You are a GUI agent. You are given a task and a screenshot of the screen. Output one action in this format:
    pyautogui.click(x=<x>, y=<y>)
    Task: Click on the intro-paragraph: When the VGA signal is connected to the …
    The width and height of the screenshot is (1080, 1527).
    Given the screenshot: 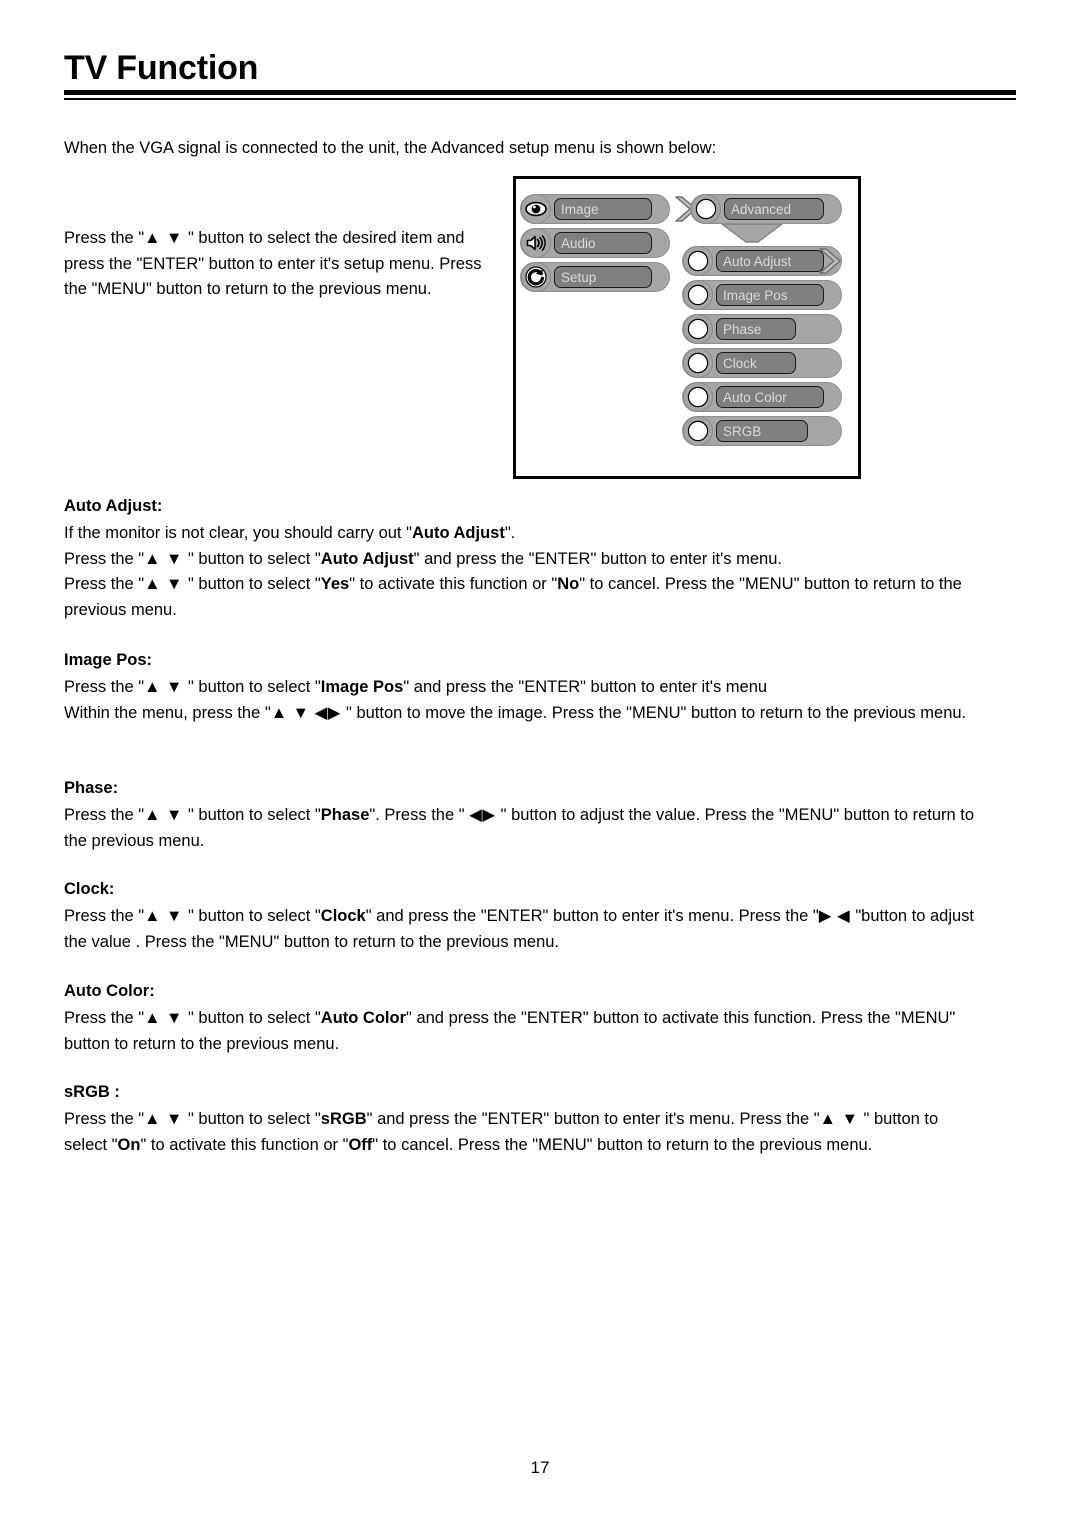 What is the action you would take?
    pyautogui.click(x=390, y=148)
    